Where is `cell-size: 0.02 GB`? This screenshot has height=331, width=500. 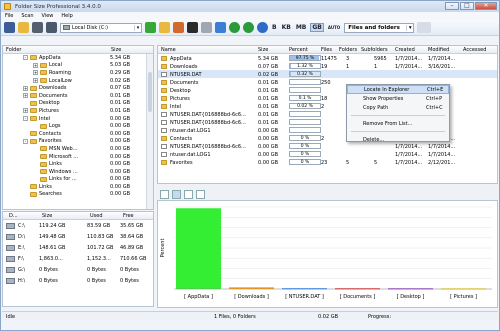 cell-size: 0.02 GB is located at coordinates (268, 74).